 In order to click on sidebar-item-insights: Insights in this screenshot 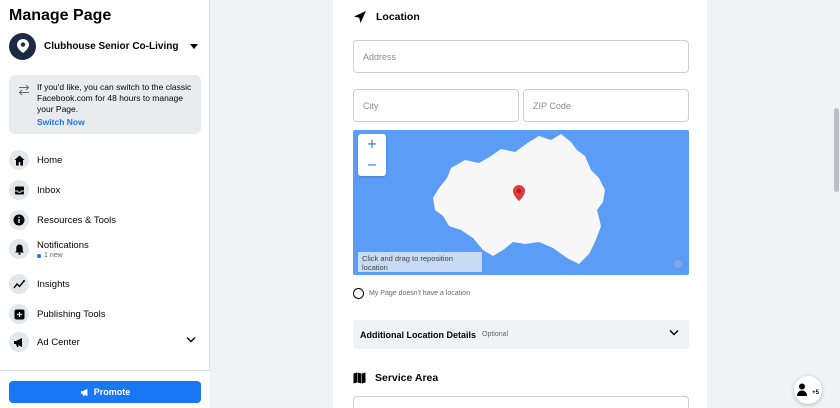, I will do `click(105, 284)`.